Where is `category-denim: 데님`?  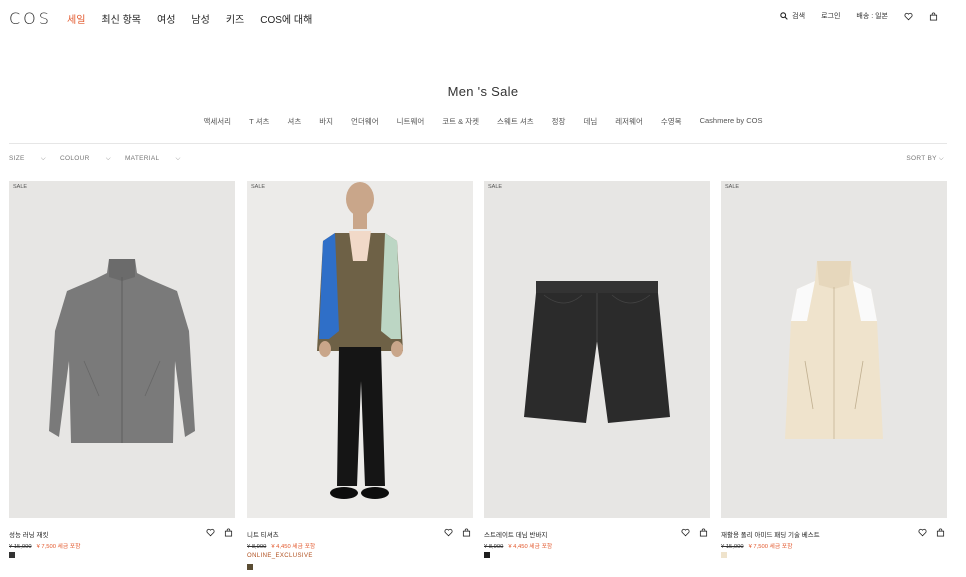 category-denim: 데님 is located at coordinates (590, 121).